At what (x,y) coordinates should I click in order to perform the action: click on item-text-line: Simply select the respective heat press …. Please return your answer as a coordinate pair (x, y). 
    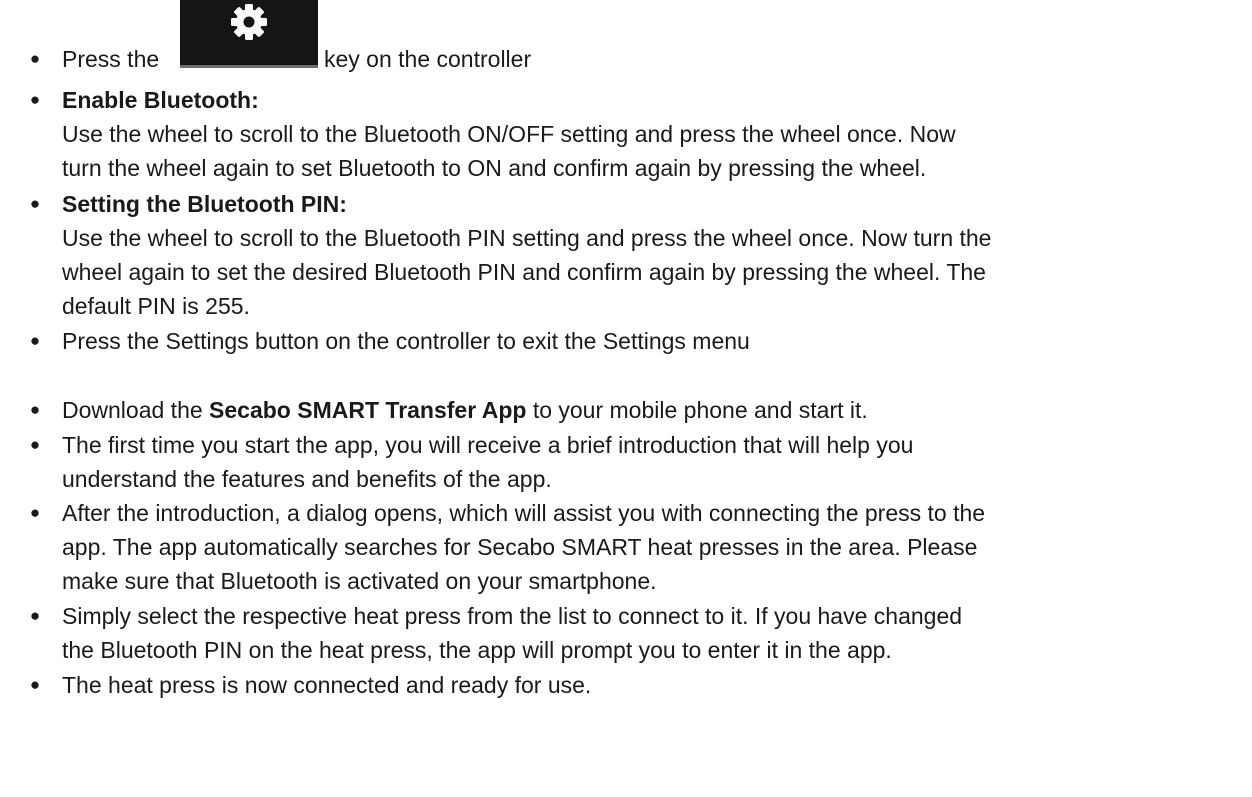
    Looking at the image, I should click on (512, 616).